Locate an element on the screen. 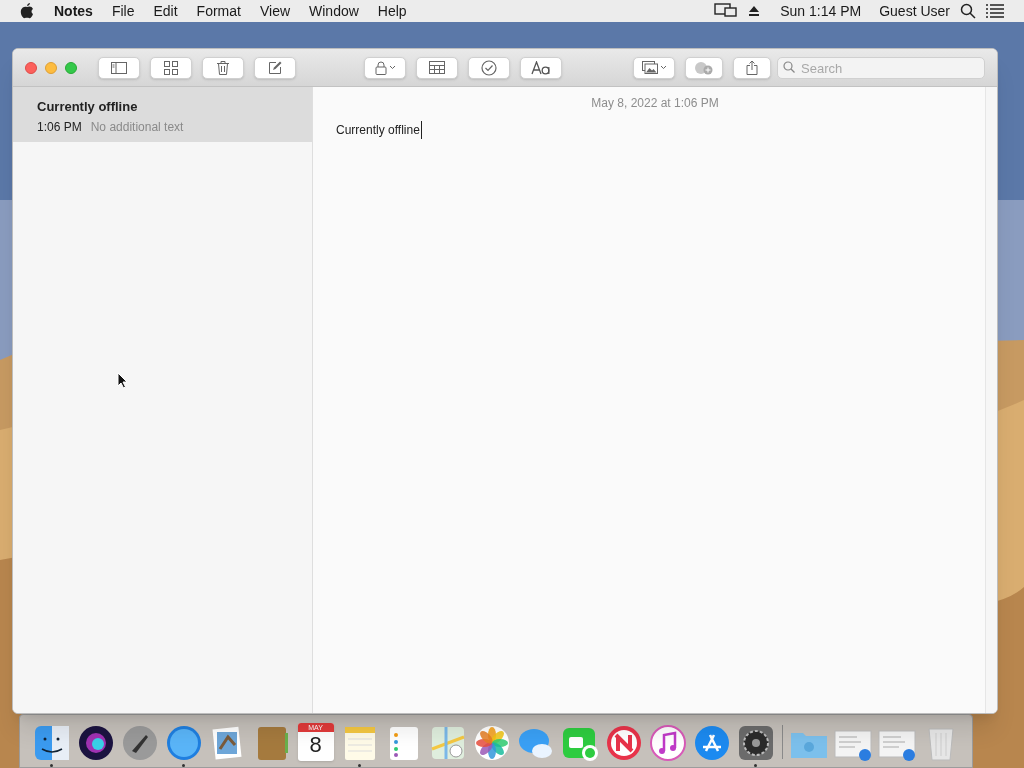 This screenshot has height=768, width=1024. menu-icon is located at coordinates (995, 11).